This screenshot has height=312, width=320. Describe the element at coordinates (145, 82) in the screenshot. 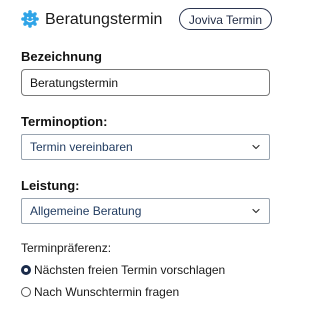

I see `bezeichnung-input` at that location.